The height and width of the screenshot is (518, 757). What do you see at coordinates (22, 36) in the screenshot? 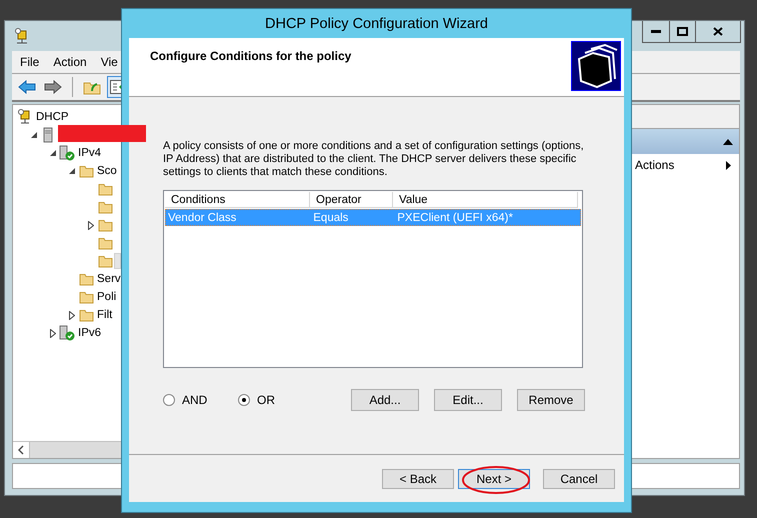
I see `app-icon` at bounding box center [22, 36].